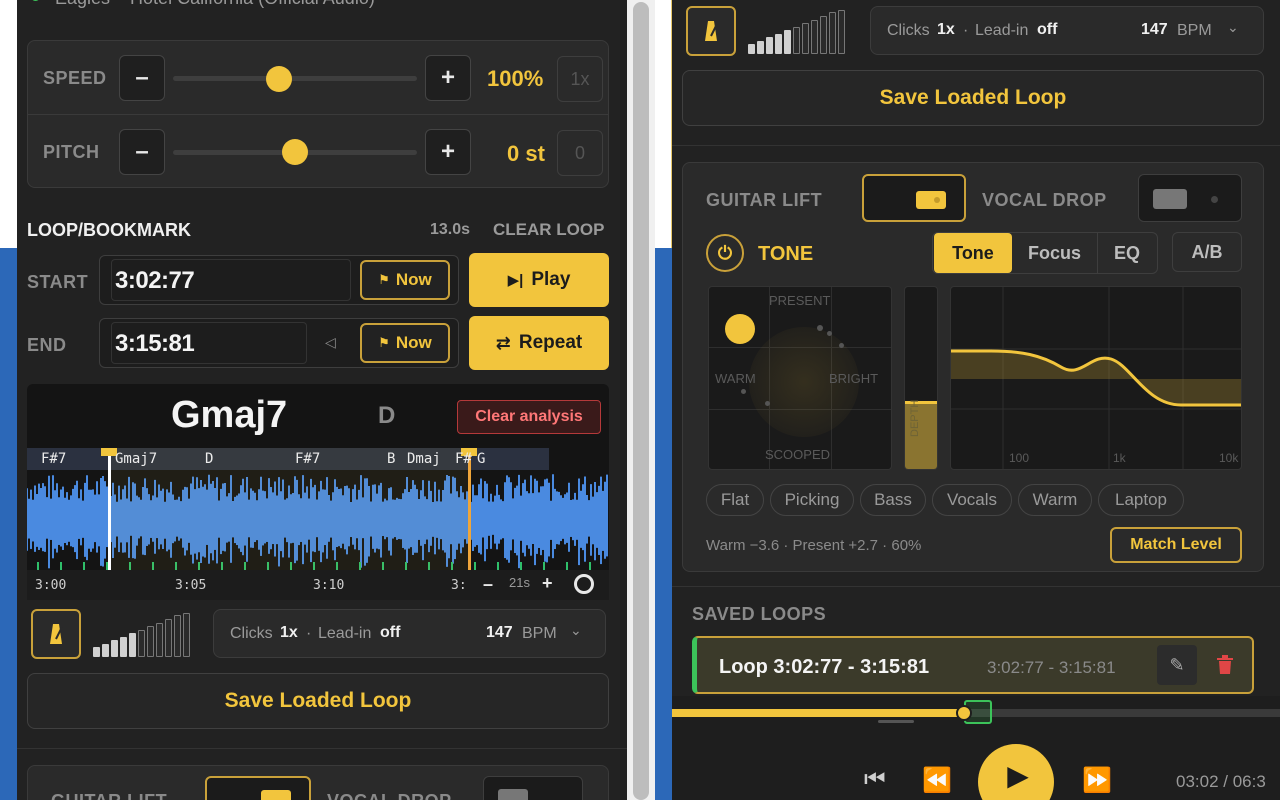  What do you see at coordinates (191, 585) in the screenshot?
I see `timeline-tick-label: 3:05` at bounding box center [191, 585].